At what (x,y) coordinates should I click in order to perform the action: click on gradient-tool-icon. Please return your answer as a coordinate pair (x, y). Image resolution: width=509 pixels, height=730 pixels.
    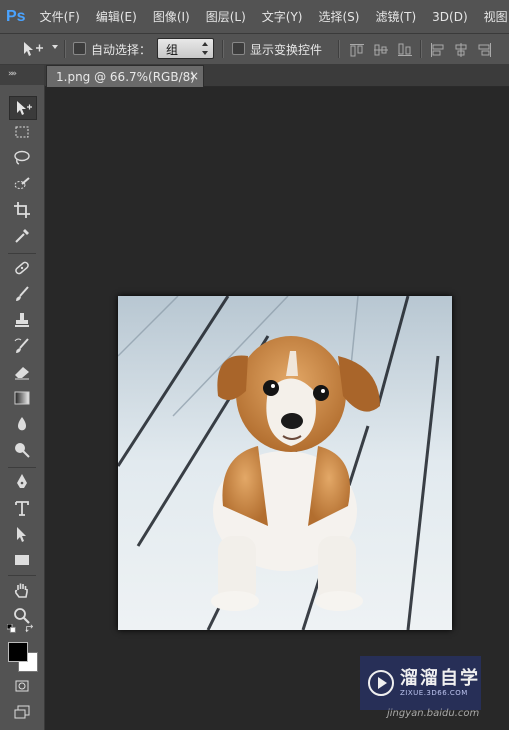
    Looking at the image, I should click on (22, 398).